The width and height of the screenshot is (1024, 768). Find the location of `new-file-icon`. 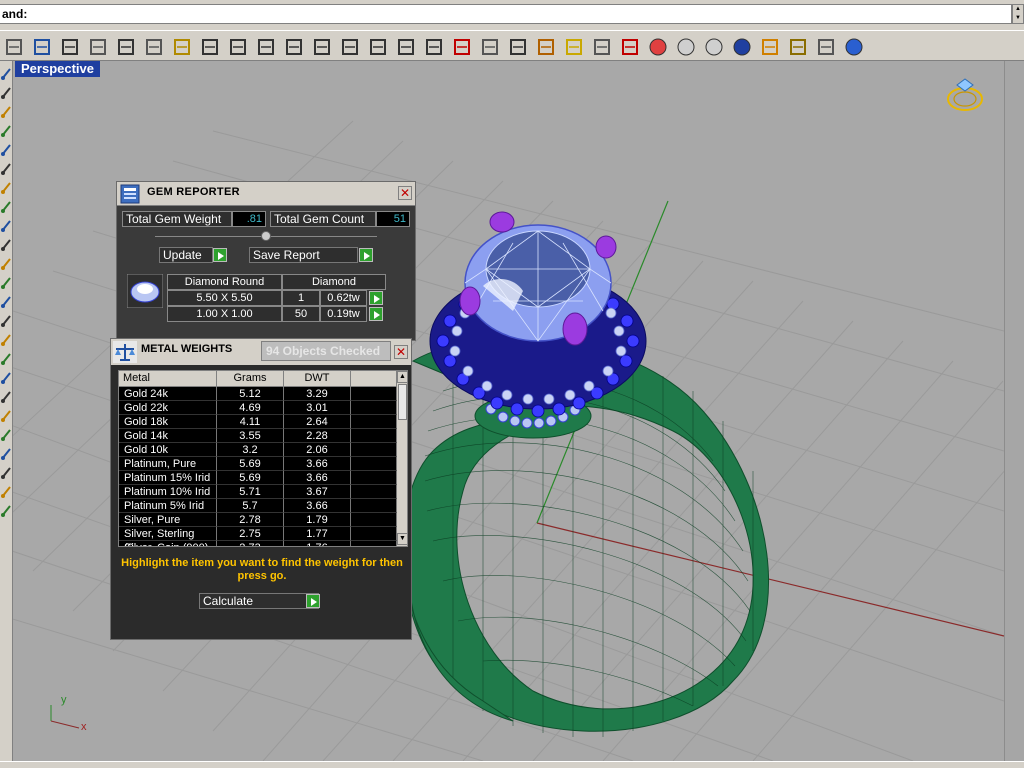

new-file-icon is located at coordinates (14, 47).